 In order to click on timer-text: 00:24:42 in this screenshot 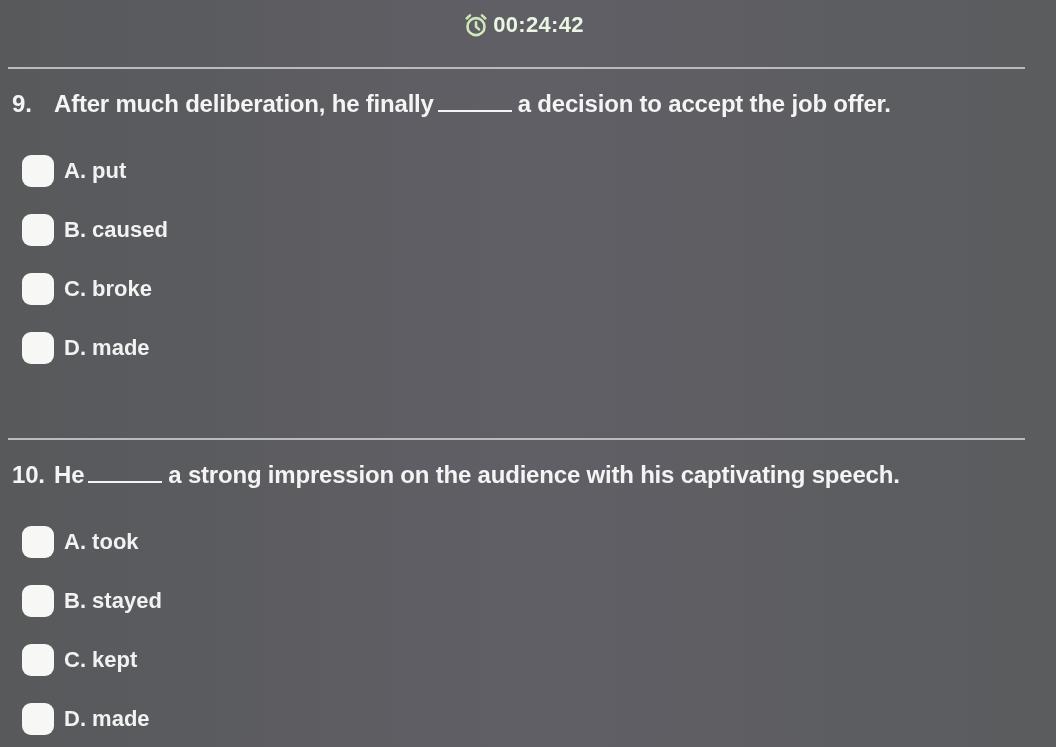, I will do `click(538, 25)`.